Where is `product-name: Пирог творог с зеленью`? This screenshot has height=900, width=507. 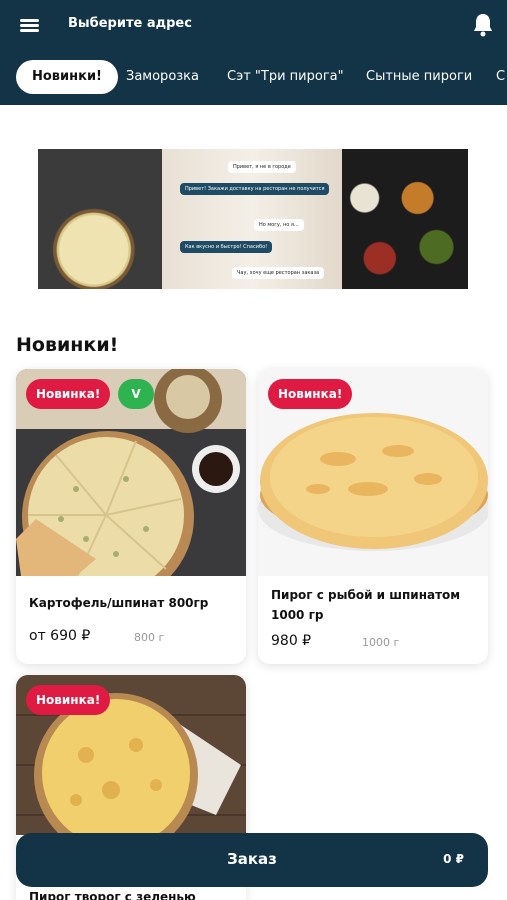
product-name: Пирог творог с зеленью is located at coordinates (112, 895).